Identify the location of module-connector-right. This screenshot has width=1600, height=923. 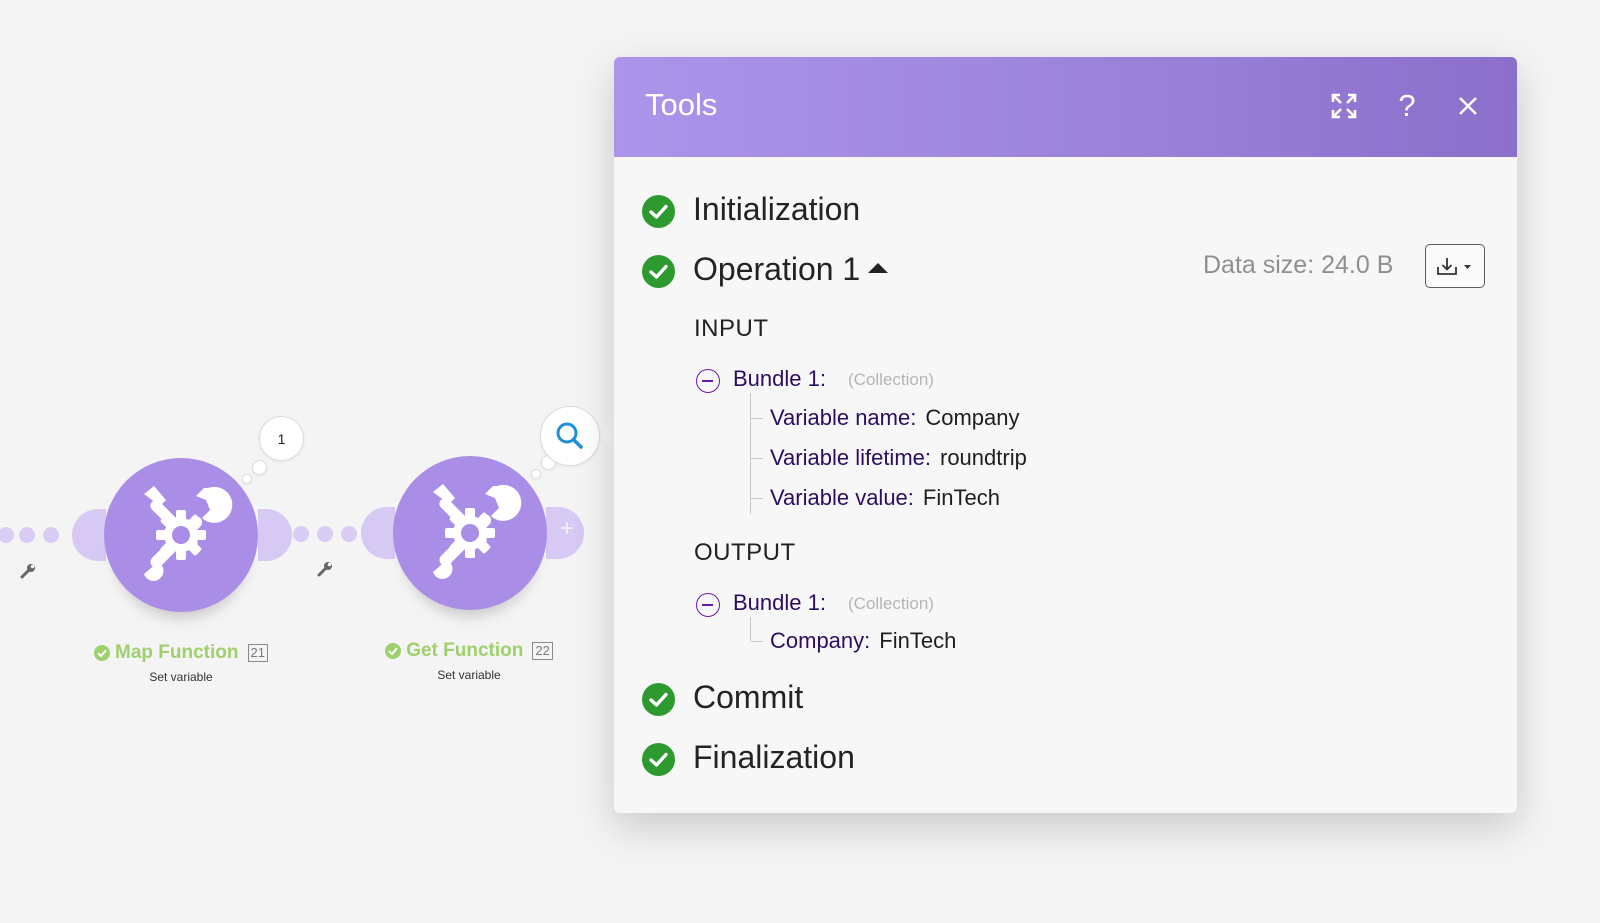
(275, 535).